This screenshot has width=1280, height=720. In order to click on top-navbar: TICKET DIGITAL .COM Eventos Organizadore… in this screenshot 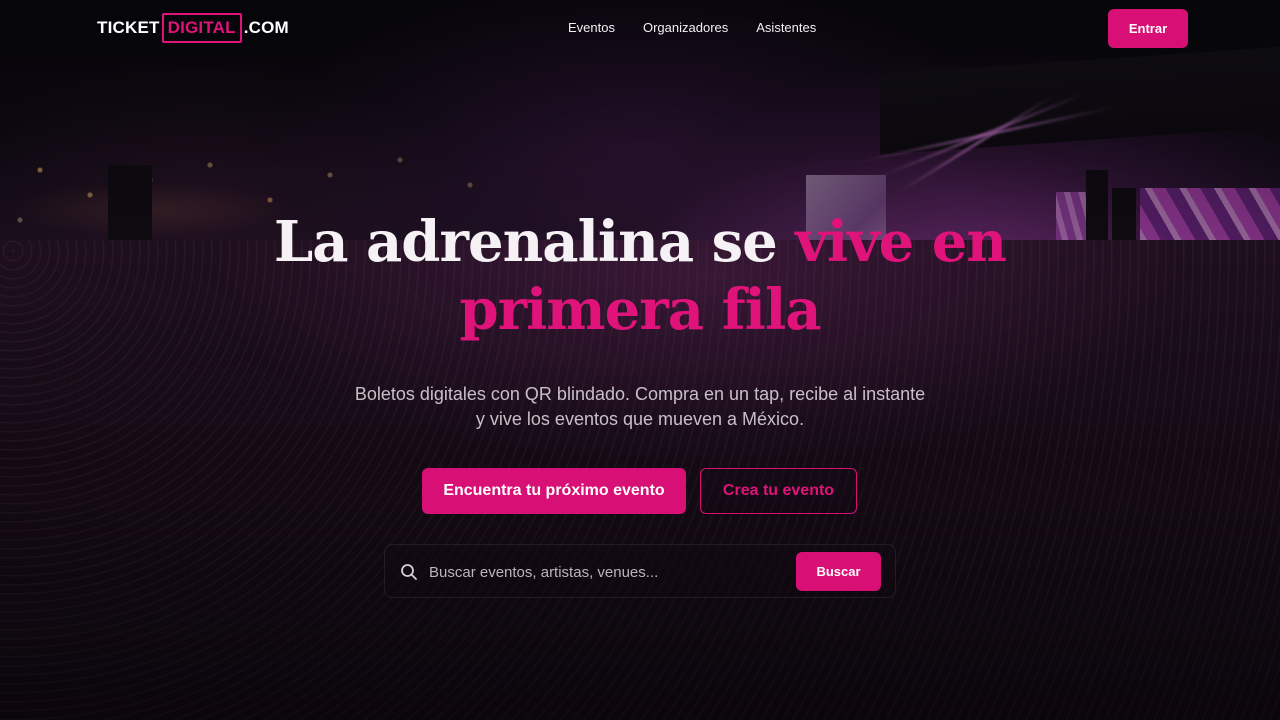, I will do `click(640, 28)`.